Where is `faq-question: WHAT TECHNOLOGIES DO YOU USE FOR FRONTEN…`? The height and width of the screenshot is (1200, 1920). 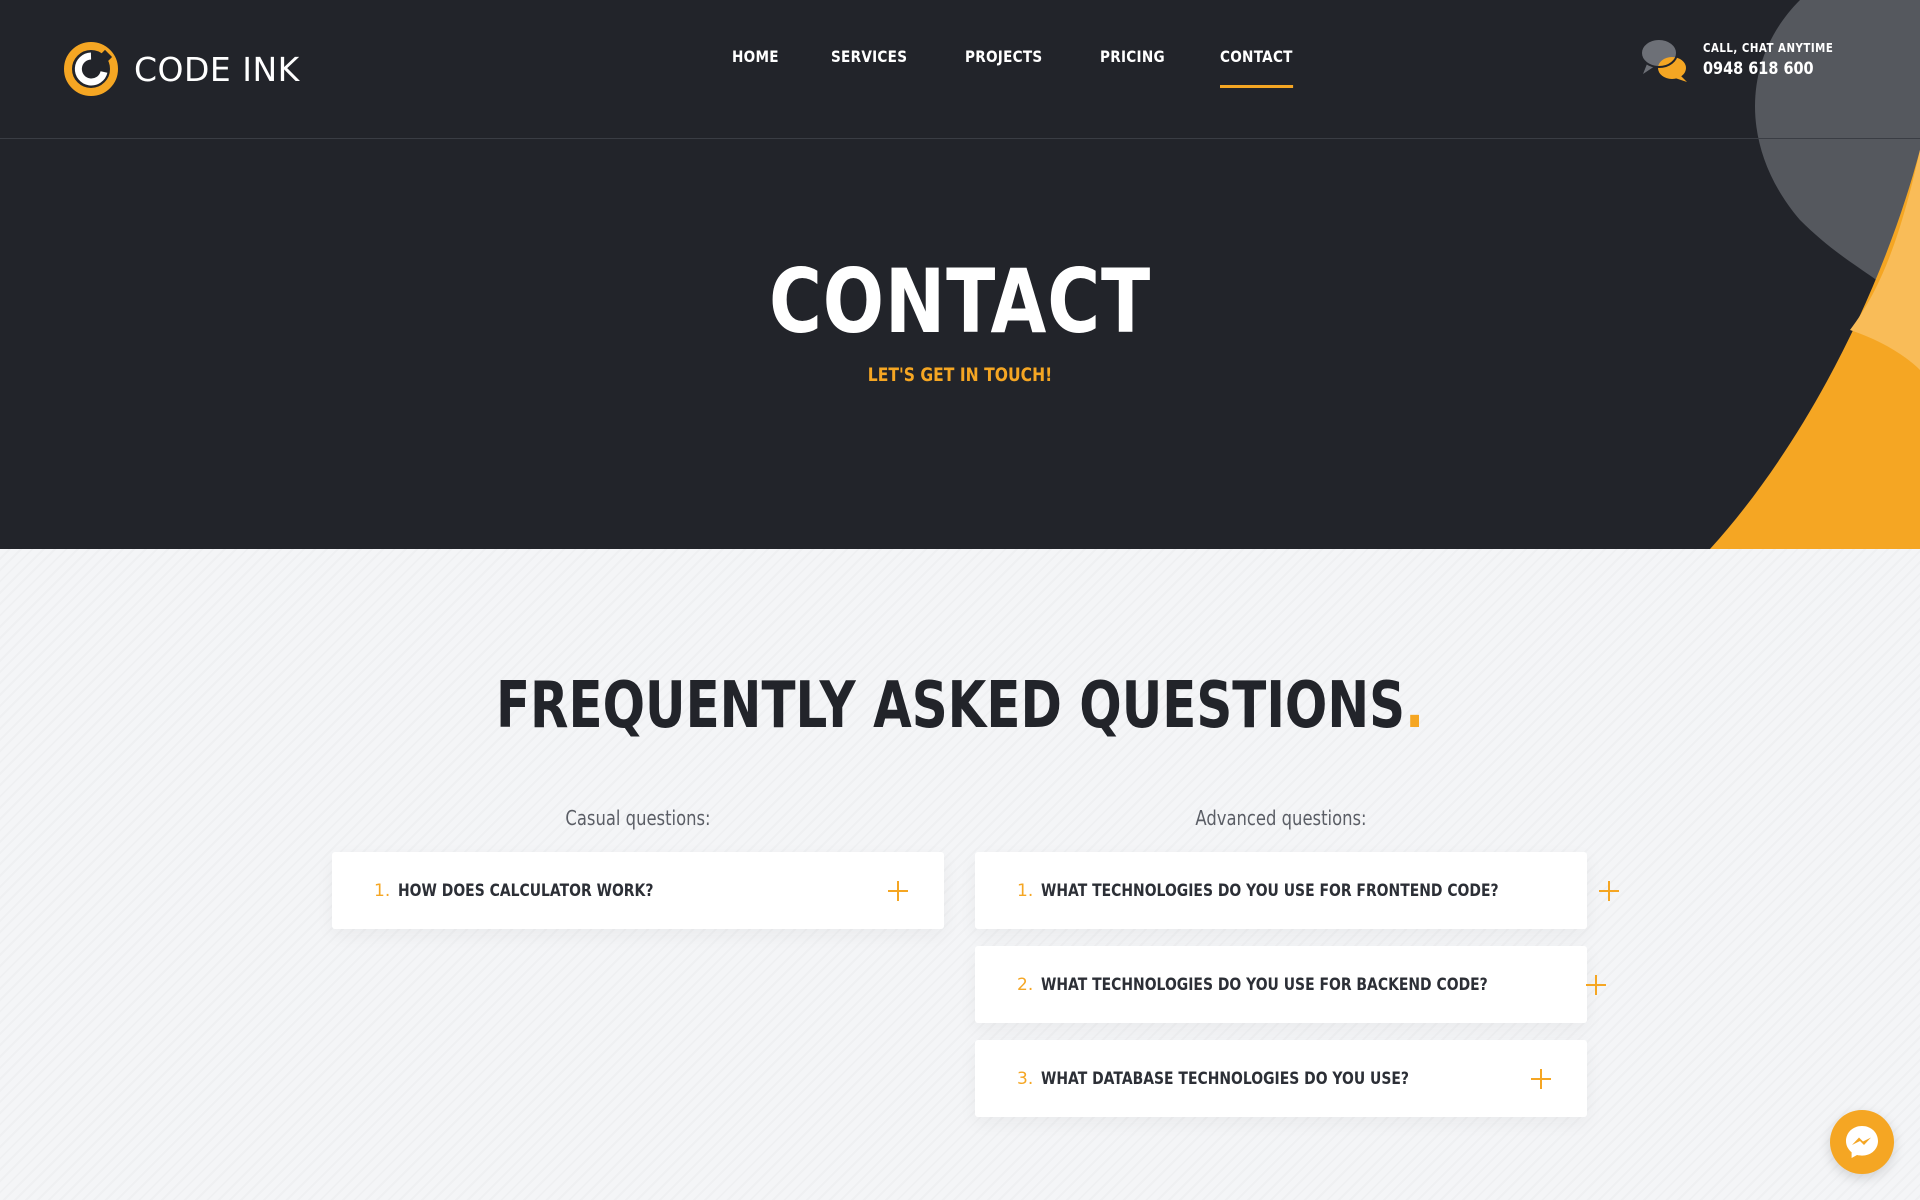
faq-question: WHAT TECHNOLOGIES DO YOU USE FOR FRONTEN… is located at coordinates (1270, 890).